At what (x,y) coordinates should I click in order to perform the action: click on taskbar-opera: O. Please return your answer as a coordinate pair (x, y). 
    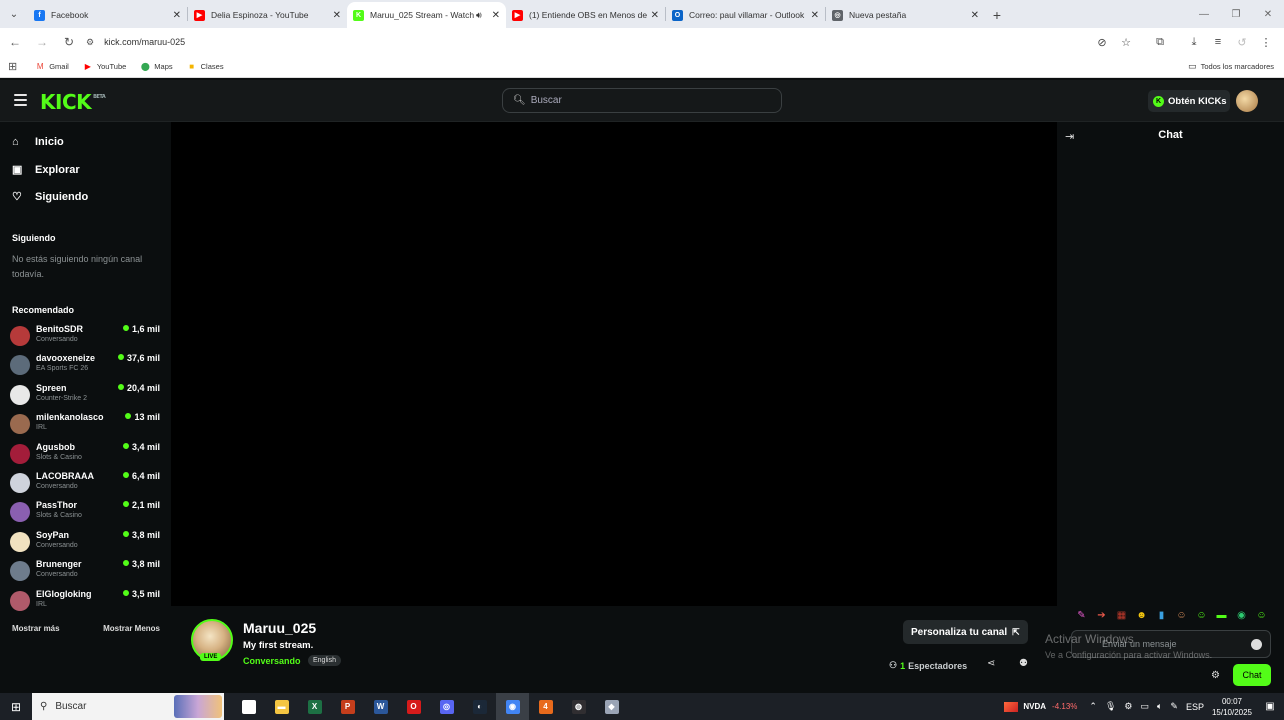
    Looking at the image, I should click on (413, 706).